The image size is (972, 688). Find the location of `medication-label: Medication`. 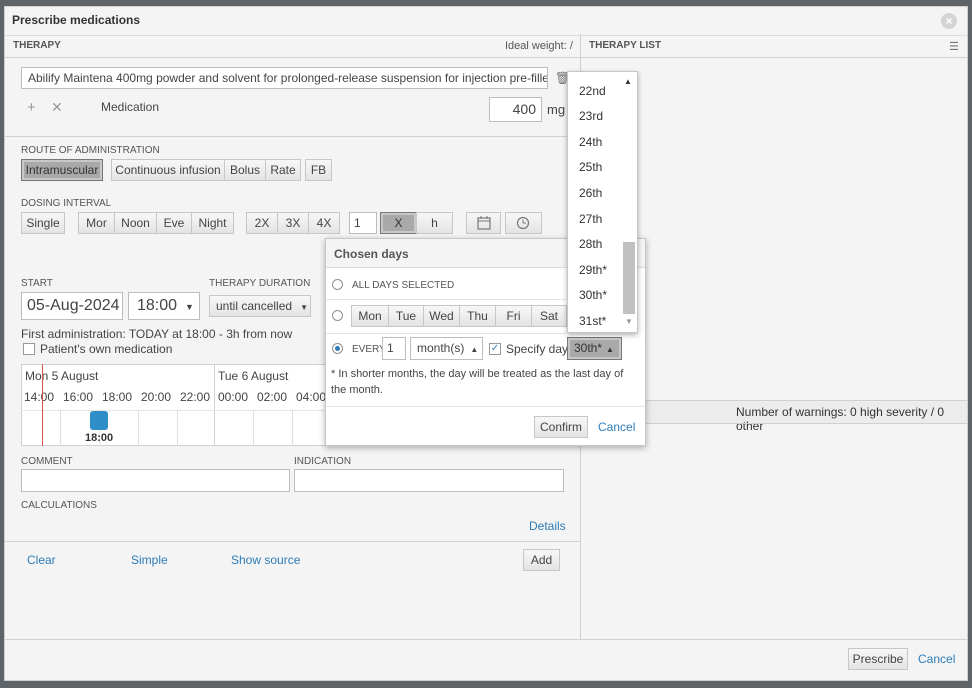

medication-label: Medication is located at coordinates (130, 107).